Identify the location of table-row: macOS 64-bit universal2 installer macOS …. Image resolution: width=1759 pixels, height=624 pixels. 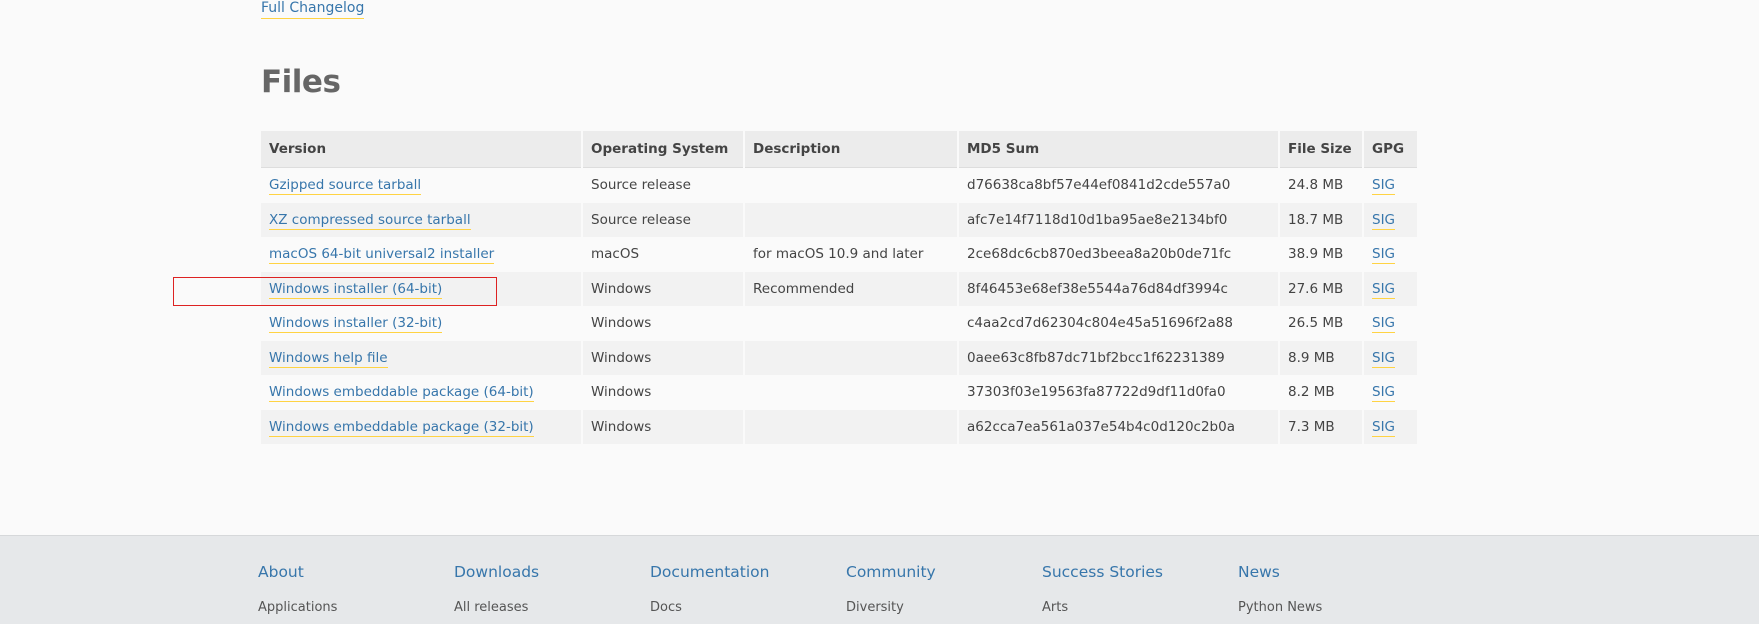
(839, 254).